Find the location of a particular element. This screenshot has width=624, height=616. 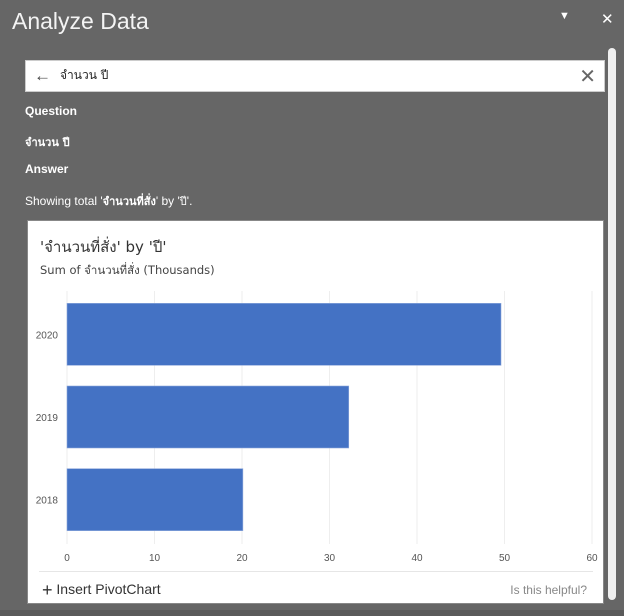

answer-label: Answer is located at coordinates (47, 169).